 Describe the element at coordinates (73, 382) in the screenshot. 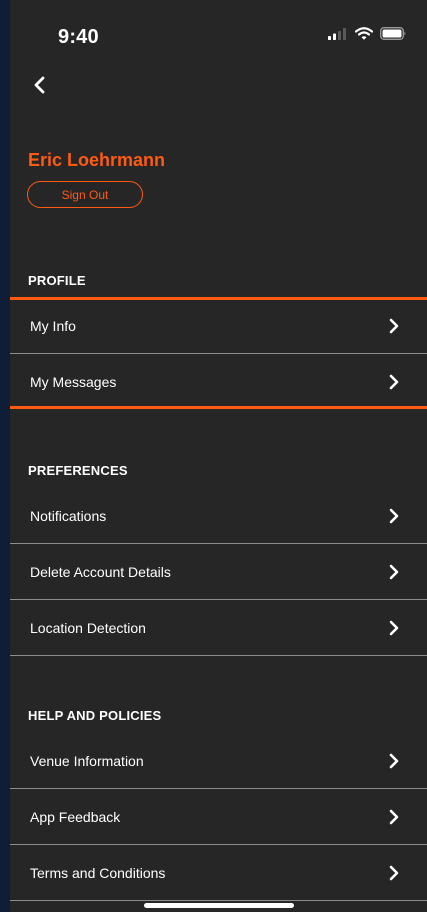

I see `menu-item-label: My Messages` at that location.